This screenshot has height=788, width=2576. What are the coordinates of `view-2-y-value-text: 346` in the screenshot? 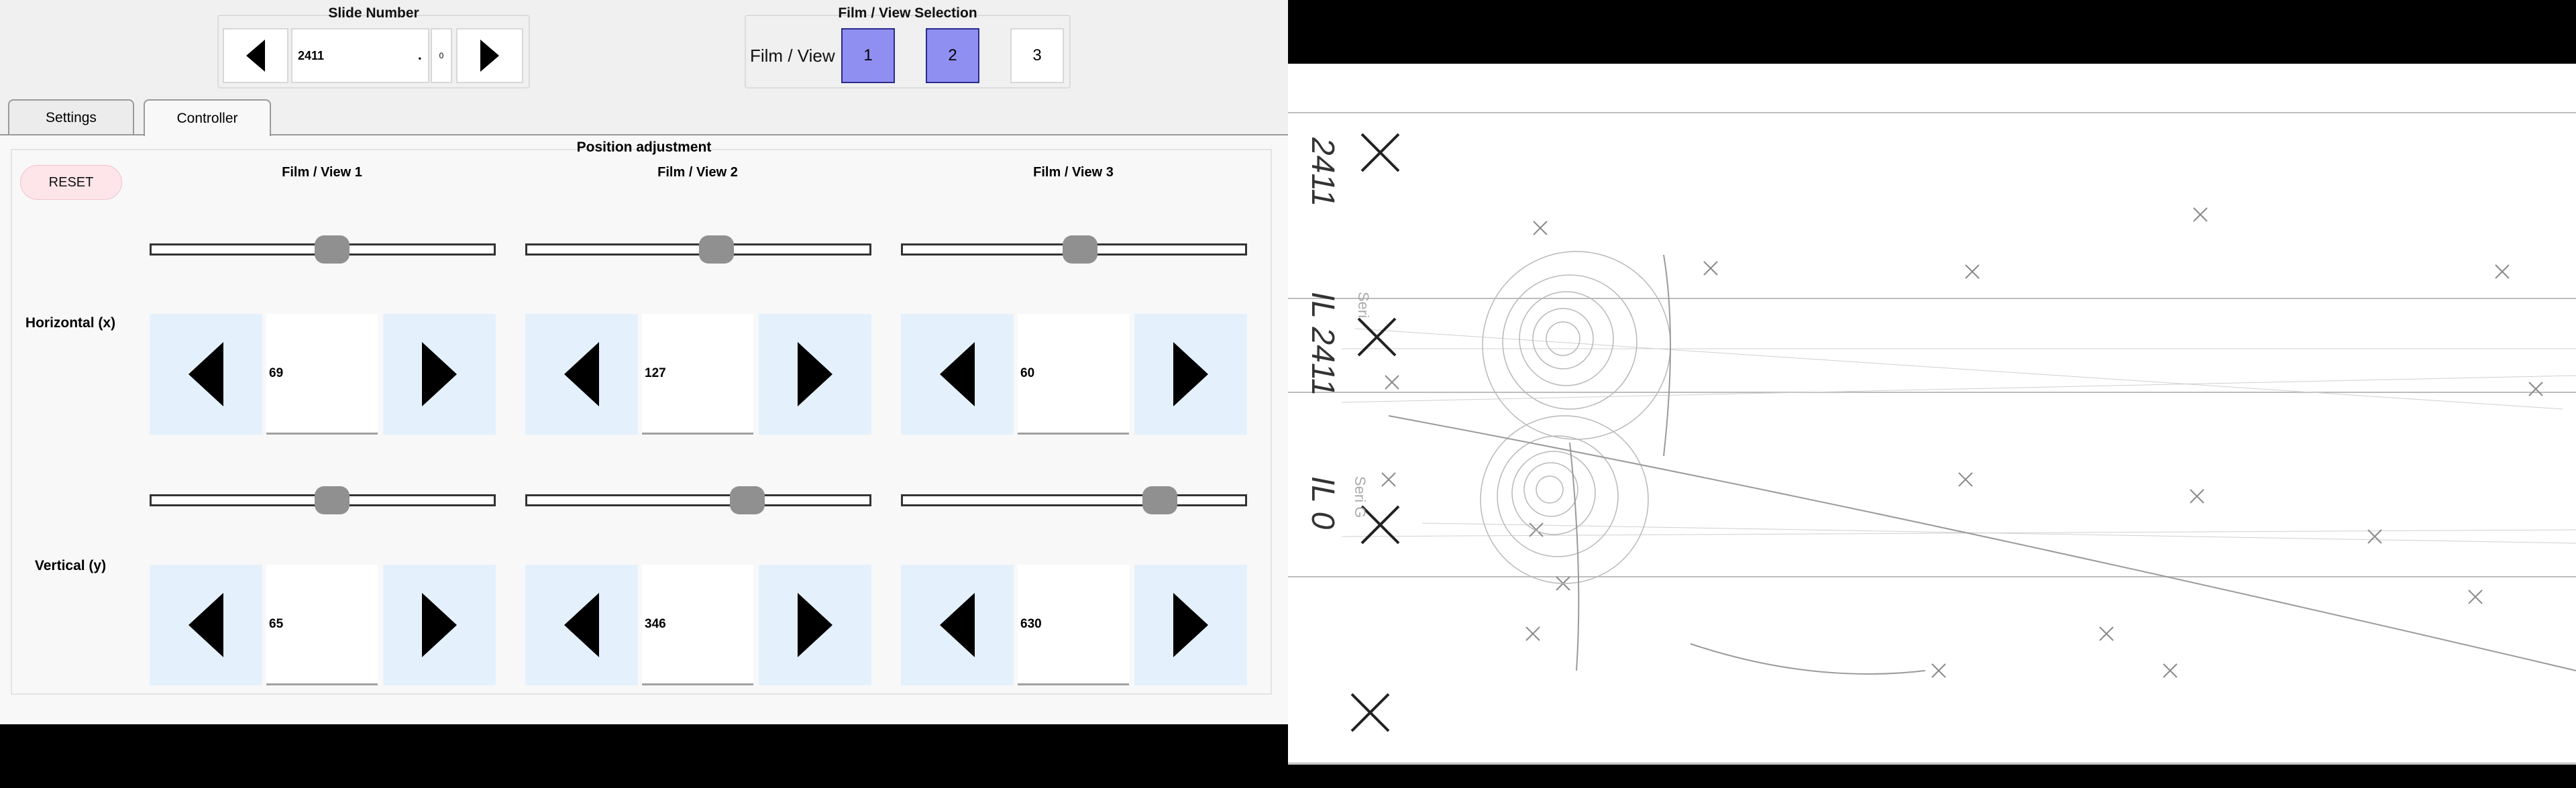 It's located at (655, 623).